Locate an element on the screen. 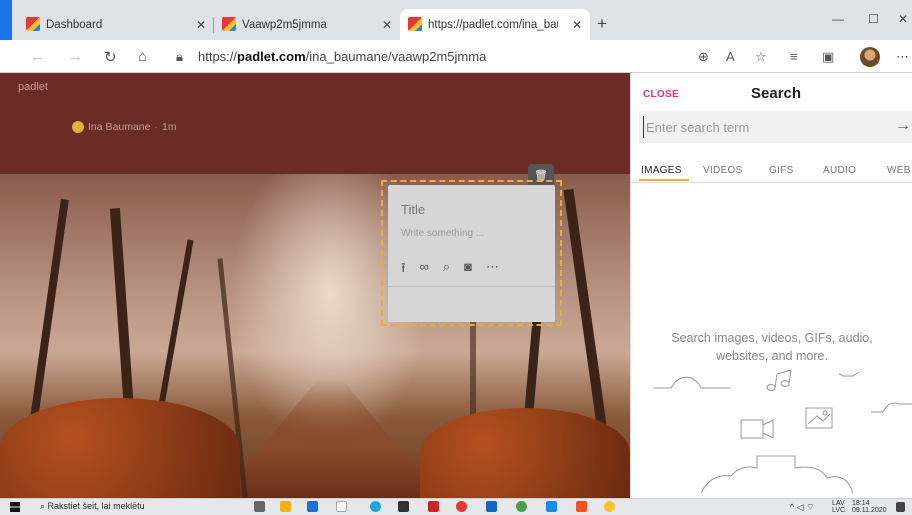 The height and width of the screenshot is (515, 912). post-title-input: Title is located at coordinates (413, 209).